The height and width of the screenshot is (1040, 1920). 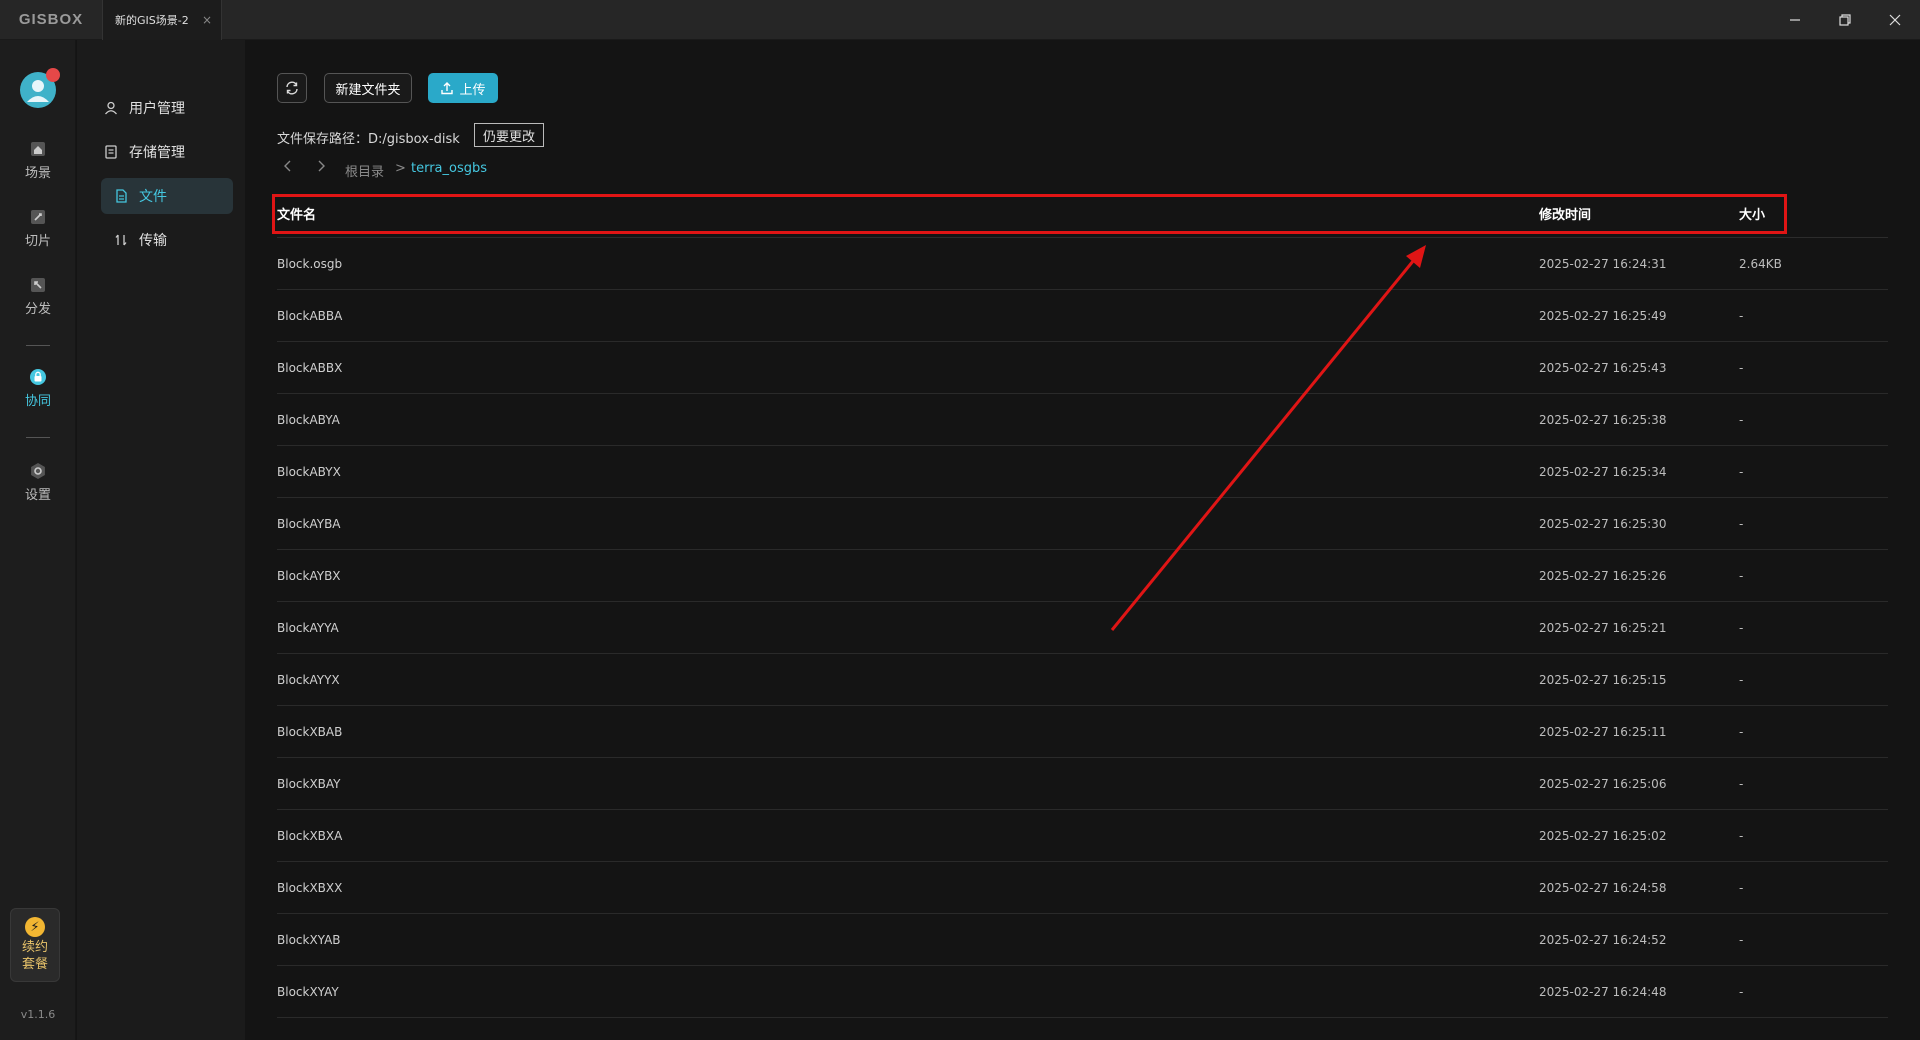 I want to click on file-modified-time: 2025-02-27 16:25:21, so click(x=1603, y=627).